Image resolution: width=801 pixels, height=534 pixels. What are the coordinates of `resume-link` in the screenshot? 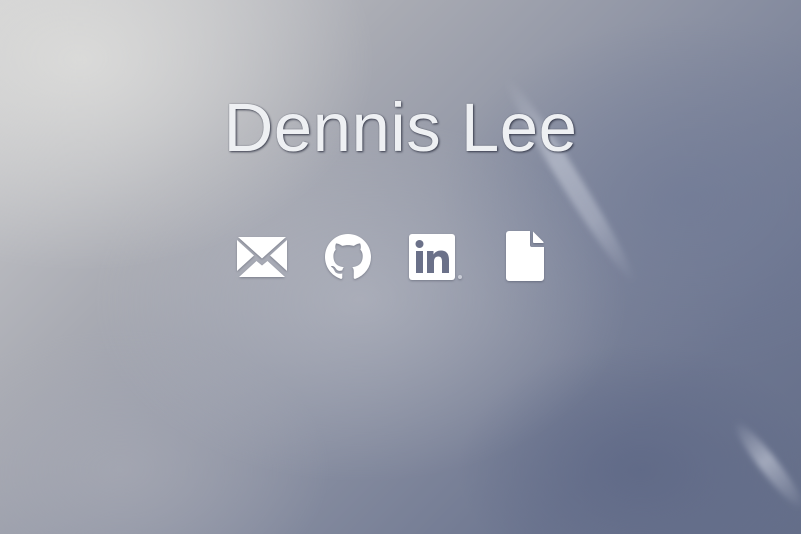 It's located at (526, 256).